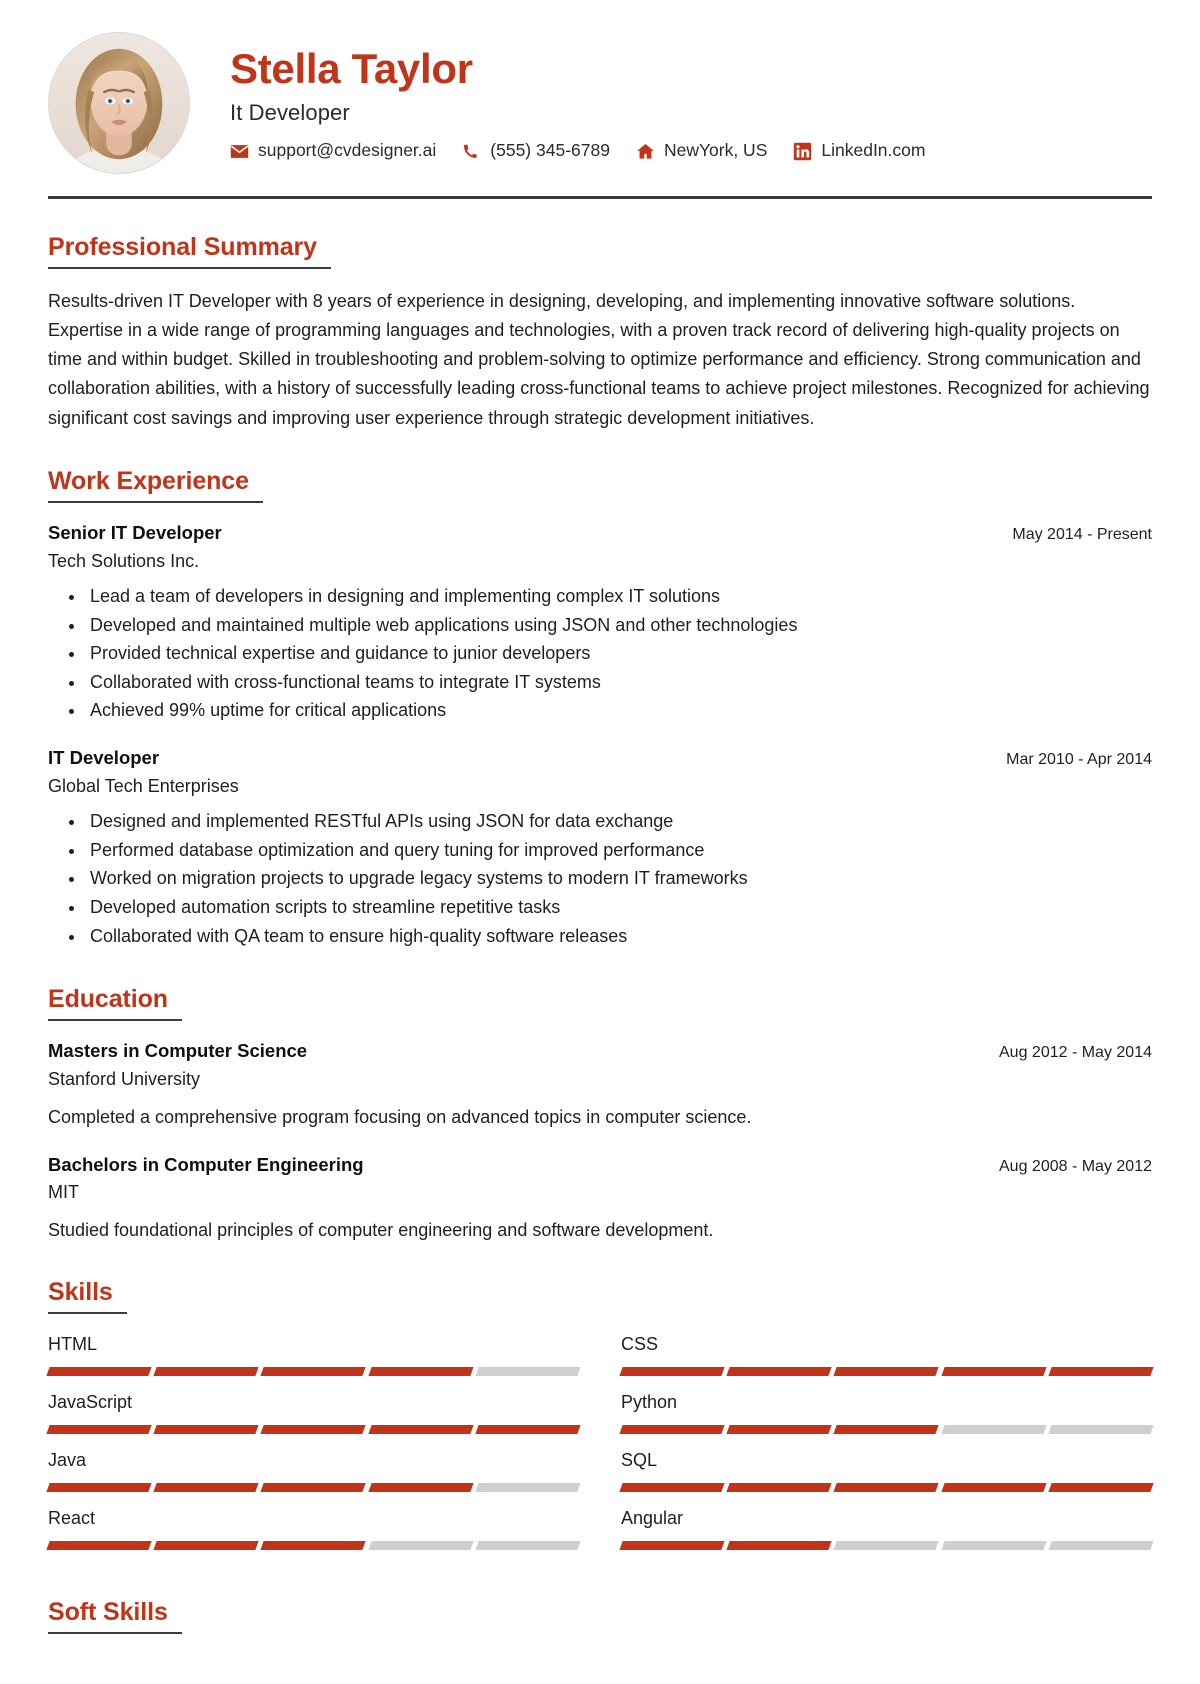 This screenshot has height=1684, width=1200. I want to click on work-entry-head: Senior IT Developer May 2014 - Present, so click(600, 533).